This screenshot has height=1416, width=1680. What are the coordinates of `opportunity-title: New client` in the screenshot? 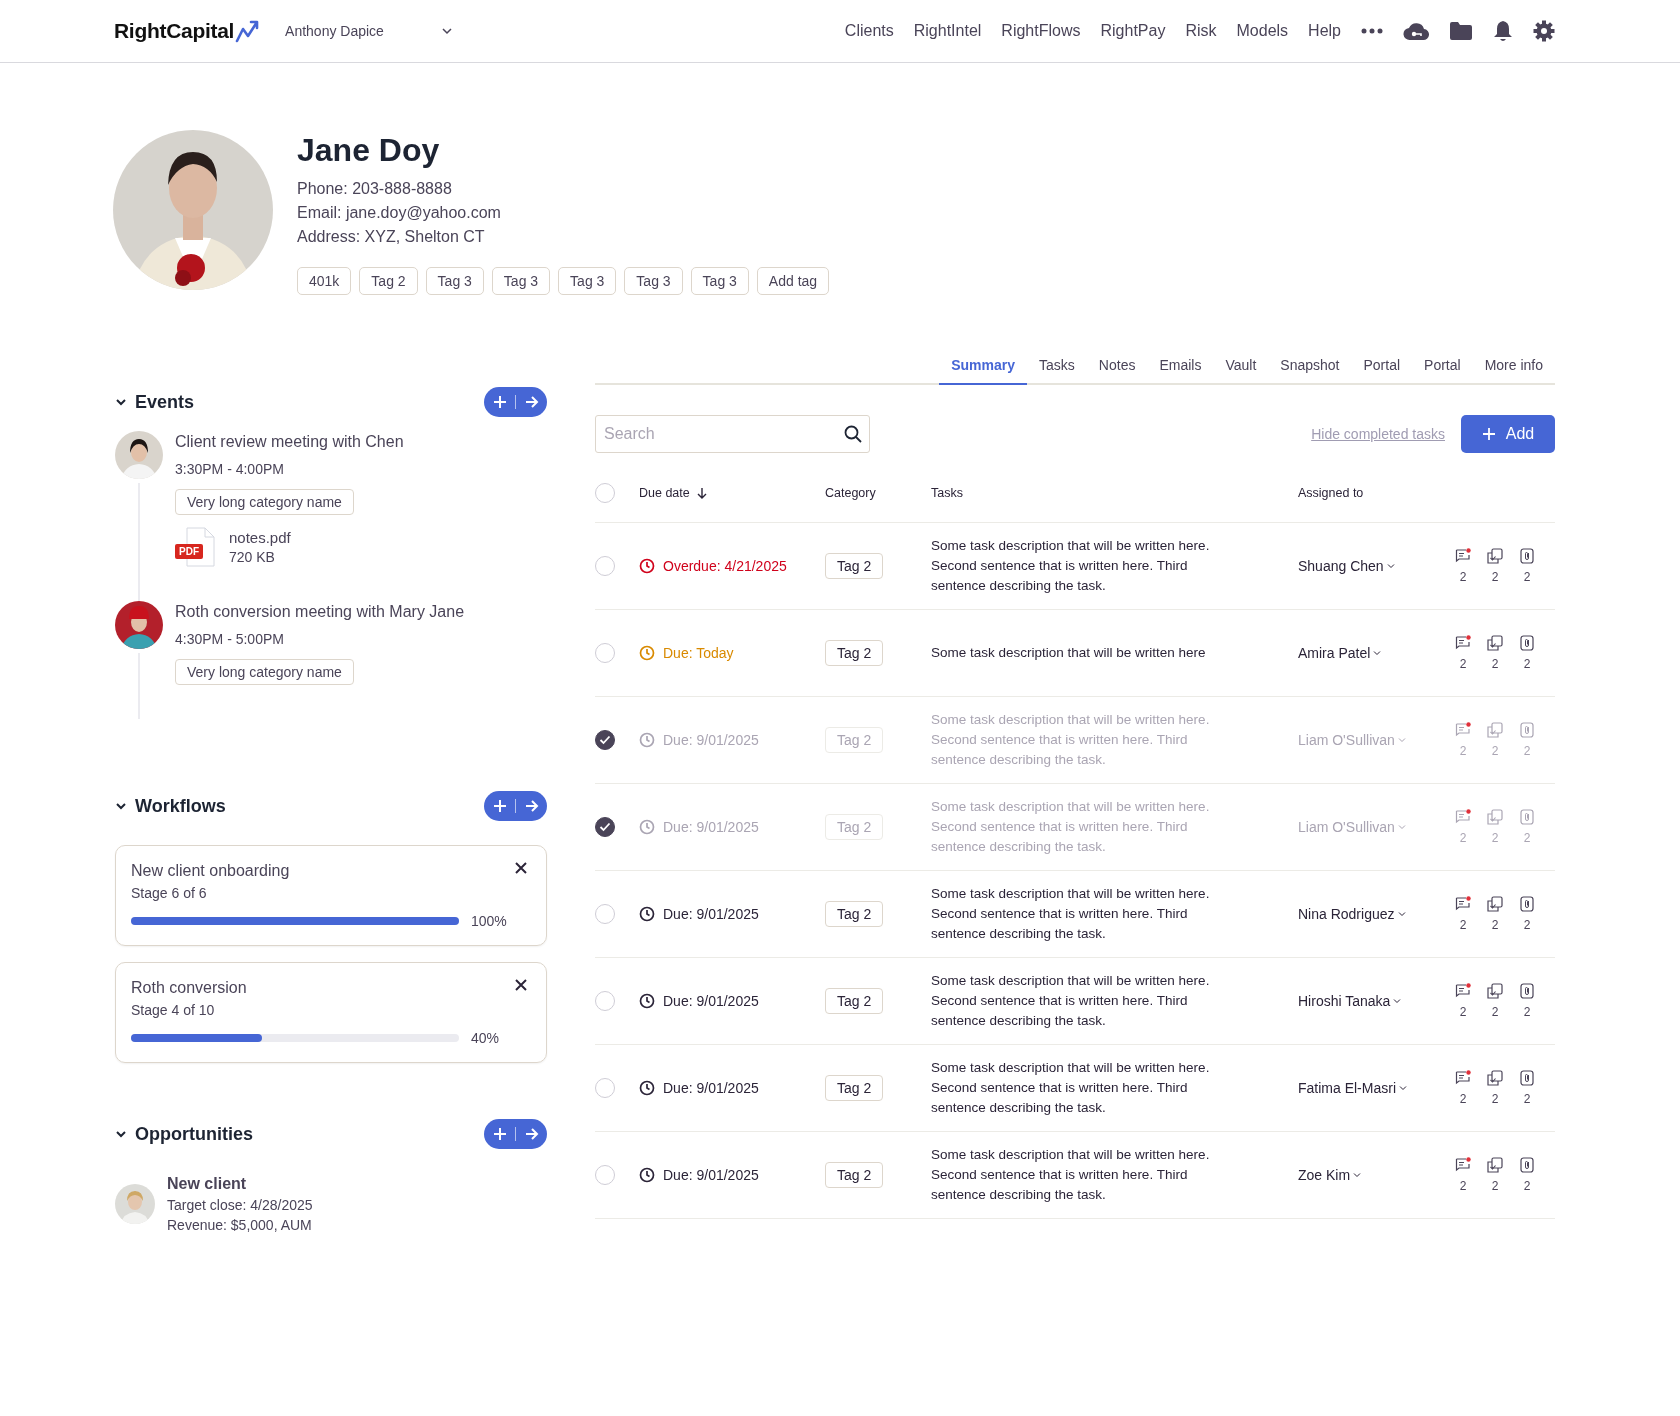 It's located at (240, 1184).